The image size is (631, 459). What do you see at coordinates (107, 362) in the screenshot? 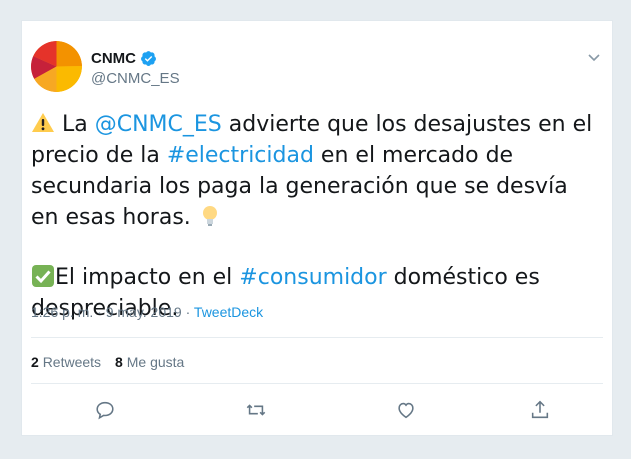
I see `tweet-stats: 2 Retweets 8 Me gusta` at bounding box center [107, 362].